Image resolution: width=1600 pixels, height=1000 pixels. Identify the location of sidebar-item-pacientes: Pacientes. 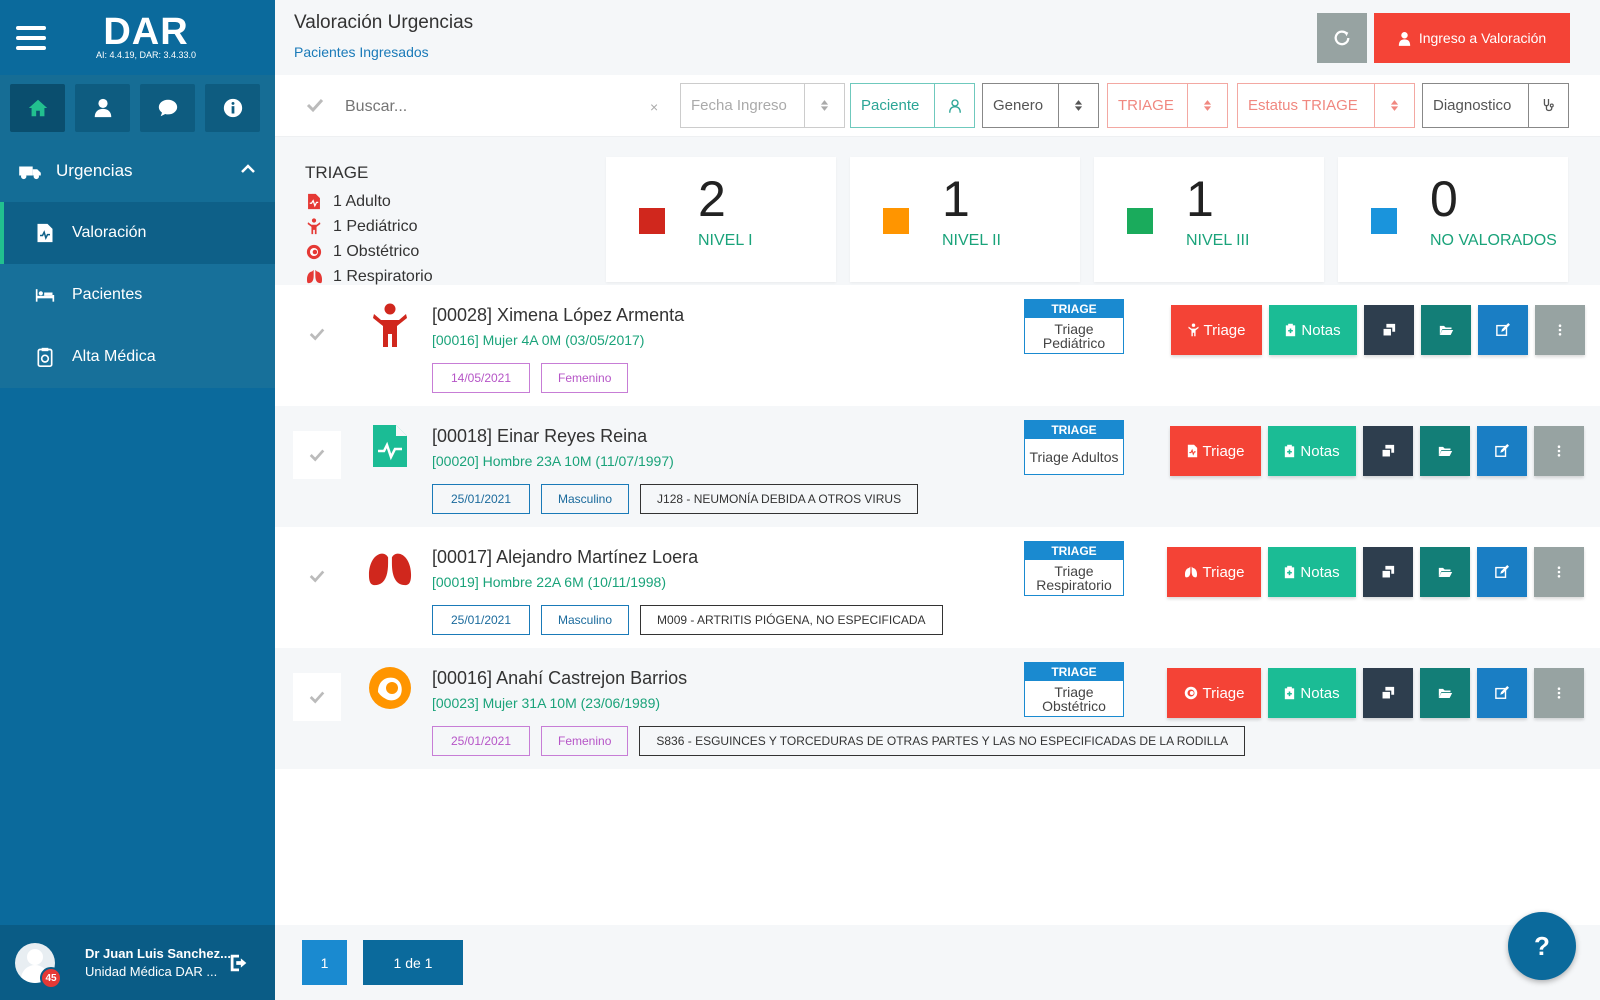
(137, 295).